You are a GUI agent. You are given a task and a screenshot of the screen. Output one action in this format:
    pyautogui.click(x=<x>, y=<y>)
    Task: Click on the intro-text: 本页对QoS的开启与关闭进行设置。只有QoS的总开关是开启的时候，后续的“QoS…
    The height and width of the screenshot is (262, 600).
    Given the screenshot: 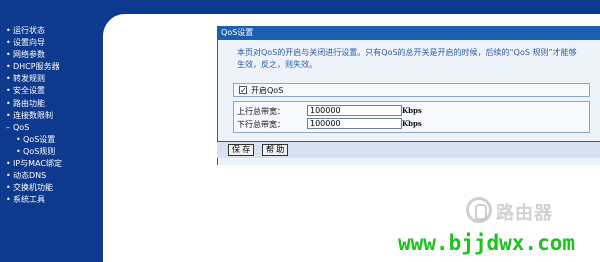 What is the action you would take?
    pyautogui.click(x=407, y=58)
    